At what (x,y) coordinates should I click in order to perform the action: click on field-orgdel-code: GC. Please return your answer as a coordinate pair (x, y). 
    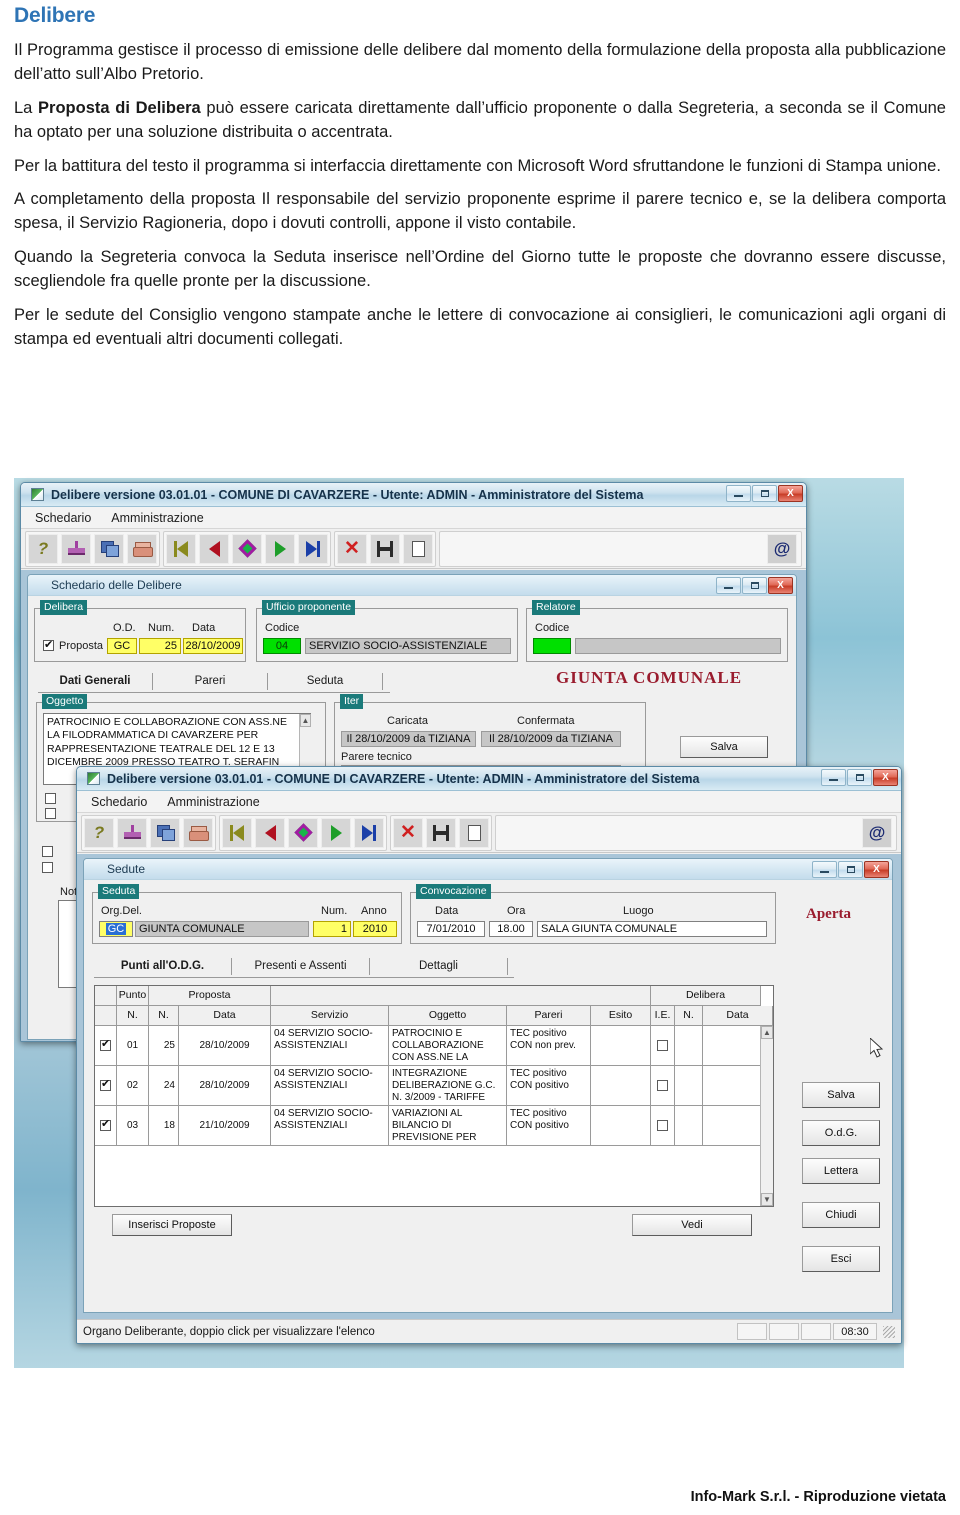
    Looking at the image, I should click on (116, 929).